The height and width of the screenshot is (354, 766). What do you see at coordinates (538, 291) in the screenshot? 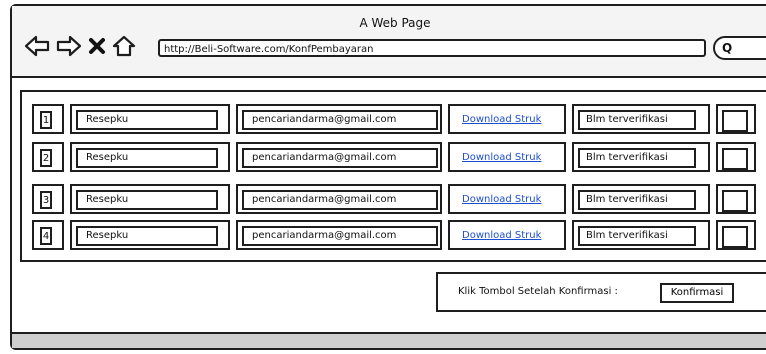
I see `confirm-label: Klik Tombol Setelah Konfirmasi :` at bounding box center [538, 291].